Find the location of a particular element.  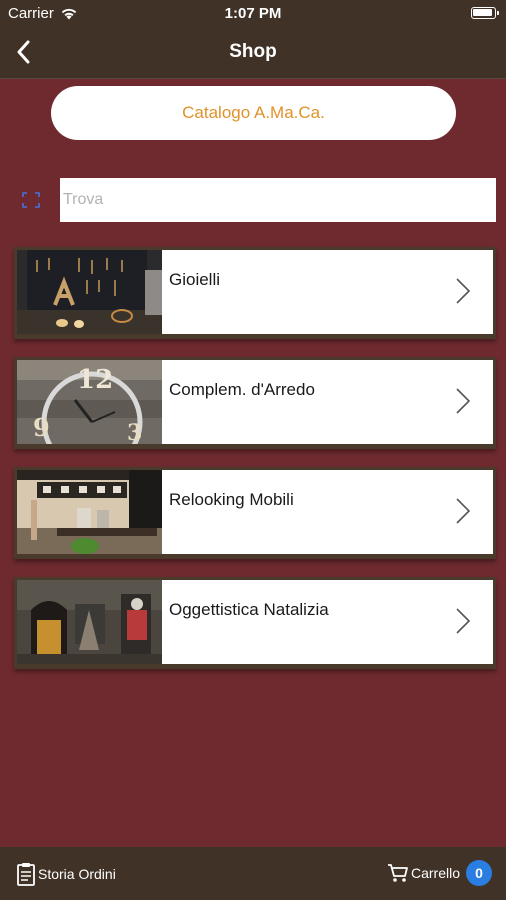

search-input is located at coordinates (278, 200).